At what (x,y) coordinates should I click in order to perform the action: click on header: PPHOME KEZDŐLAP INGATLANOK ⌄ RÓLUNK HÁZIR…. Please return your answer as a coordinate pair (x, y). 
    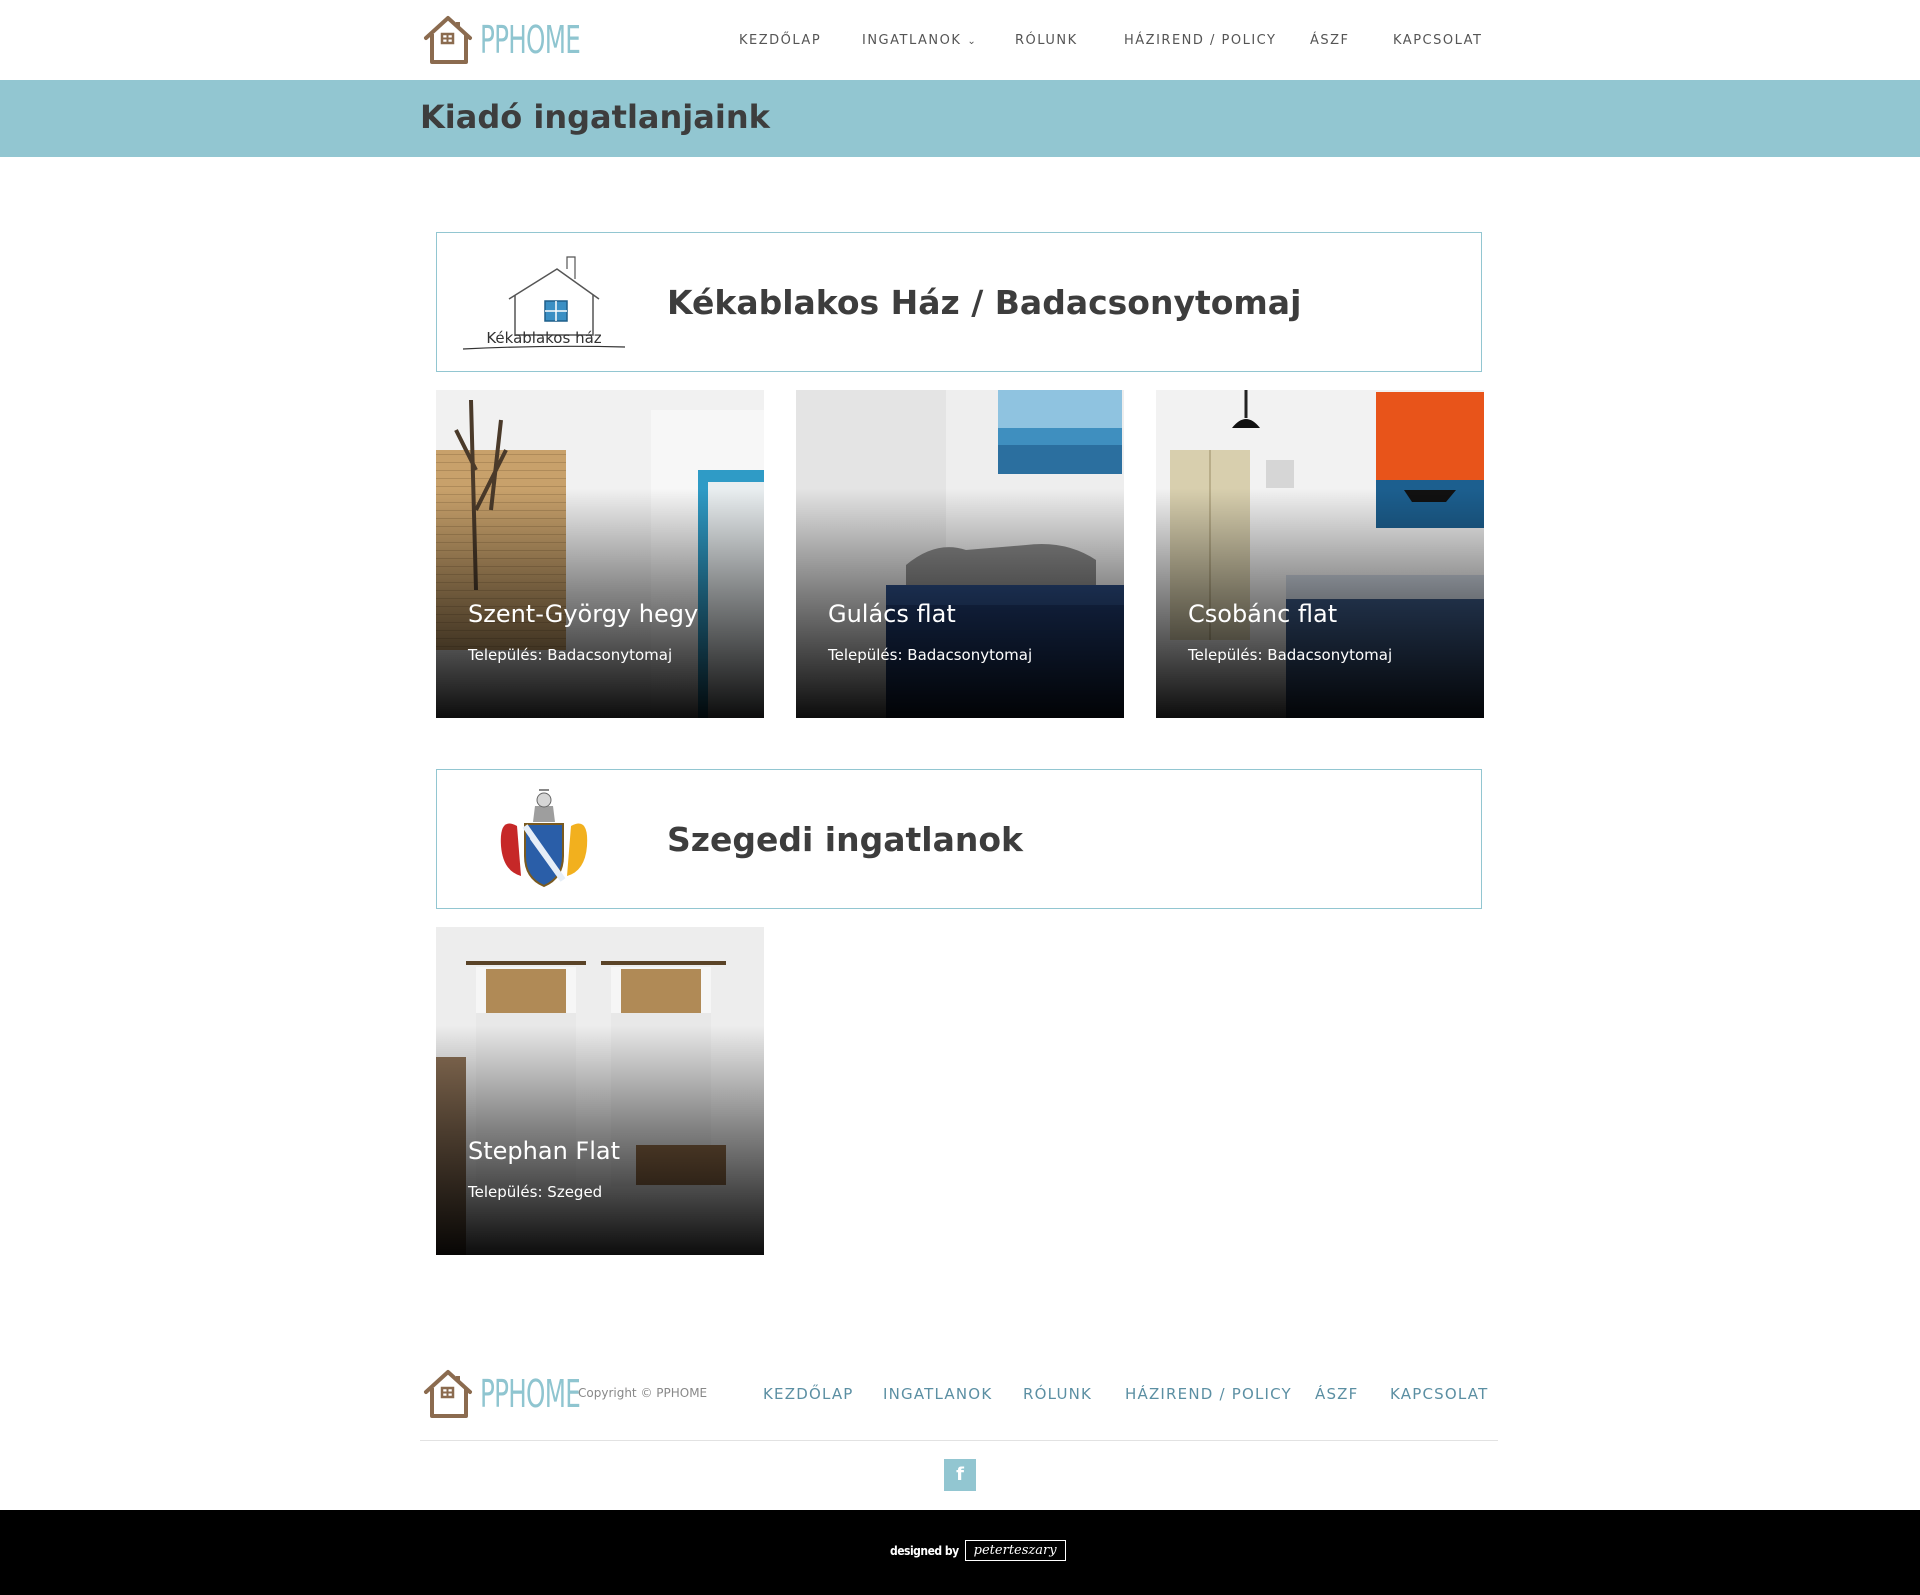
    Looking at the image, I should click on (960, 40).